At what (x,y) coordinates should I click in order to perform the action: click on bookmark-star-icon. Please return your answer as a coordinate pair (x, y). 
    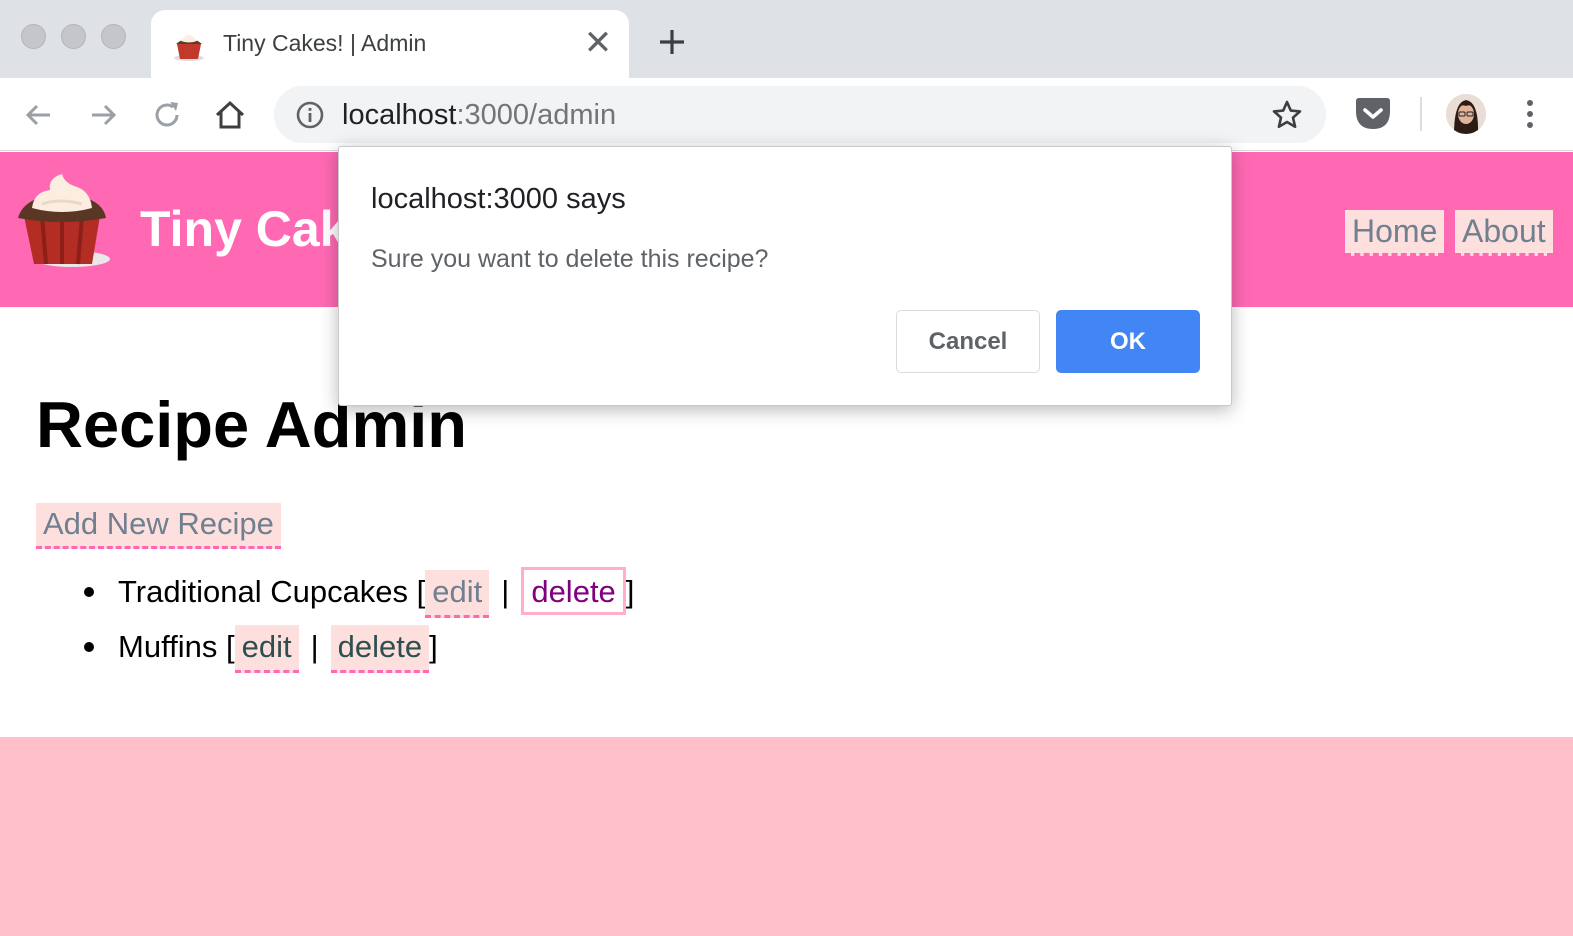
    Looking at the image, I should click on (1287, 115).